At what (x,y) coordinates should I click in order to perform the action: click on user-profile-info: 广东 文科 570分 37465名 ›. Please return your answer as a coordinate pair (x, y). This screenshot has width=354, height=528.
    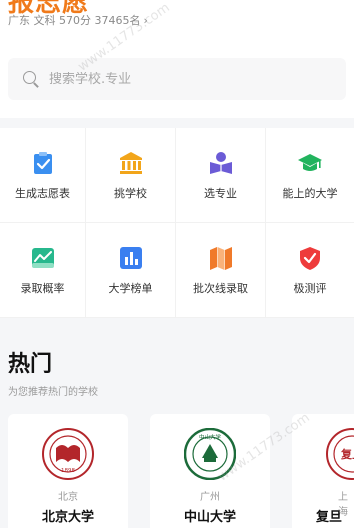
    Looking at the image, I should click on (78, 20).